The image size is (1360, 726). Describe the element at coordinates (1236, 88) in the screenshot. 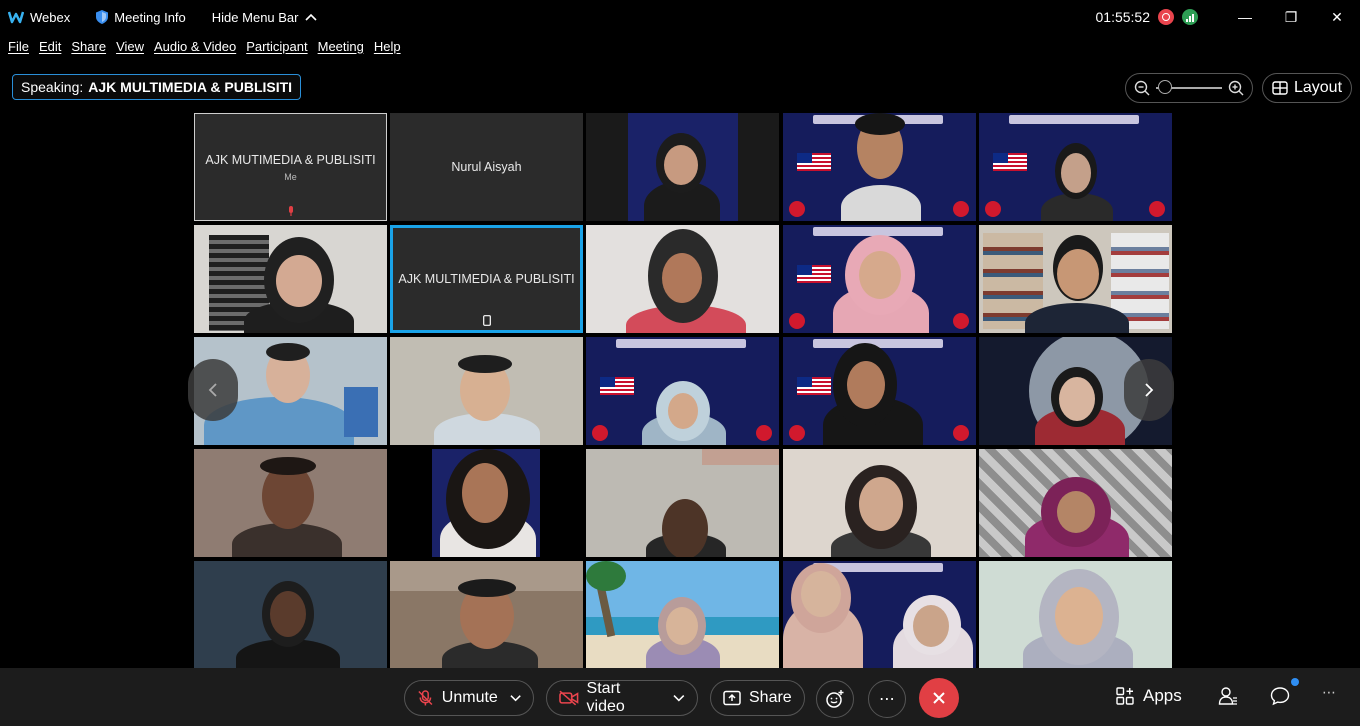

I see `zoom-in-icon` at that location.